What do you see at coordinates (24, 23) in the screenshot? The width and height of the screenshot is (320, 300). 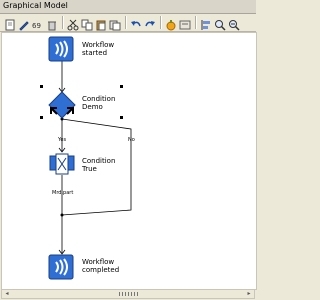 I see `edit-icon` at bounding box center [24, 23].